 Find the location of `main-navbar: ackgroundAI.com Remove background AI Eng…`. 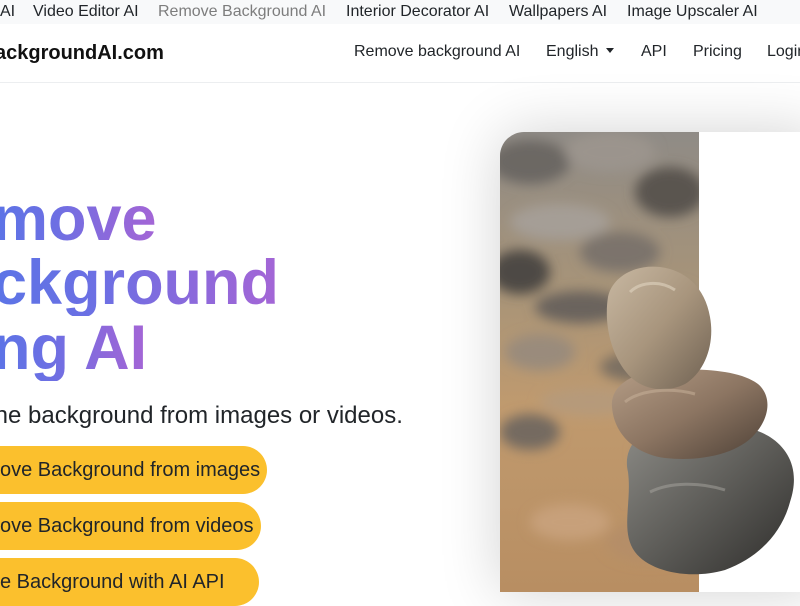

main-navbar: ackgroundAI.com Remove background AI Eng… is located at coordinates (400, 53).